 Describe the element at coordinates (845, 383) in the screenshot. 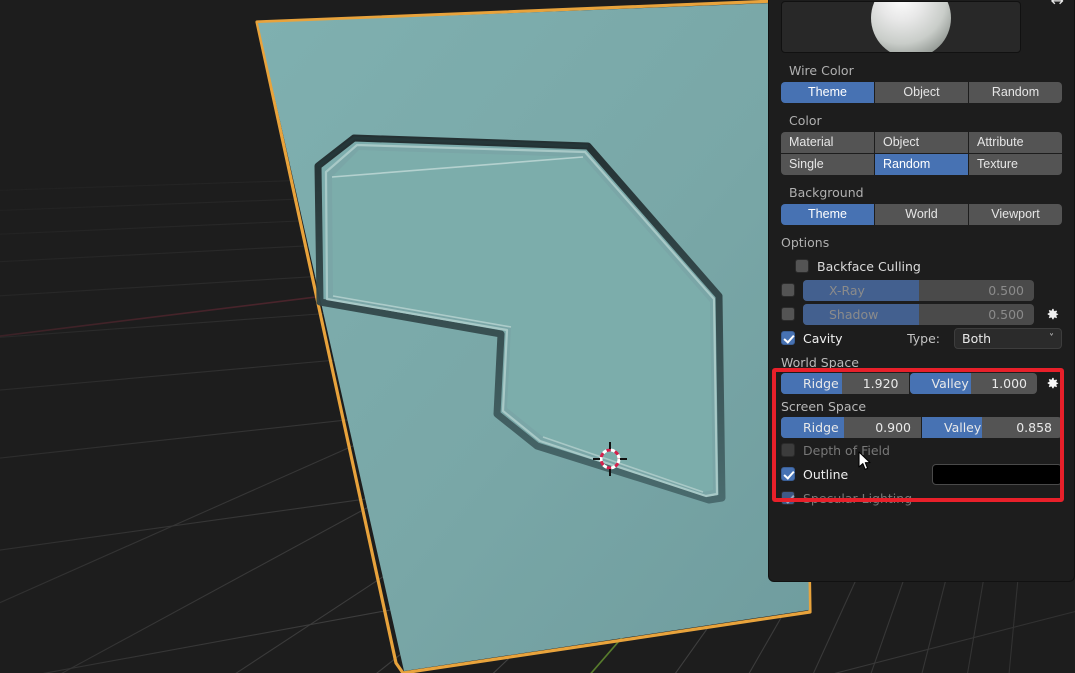

I see `world-space-ridge-slider: Ridge 1.920` at that location.